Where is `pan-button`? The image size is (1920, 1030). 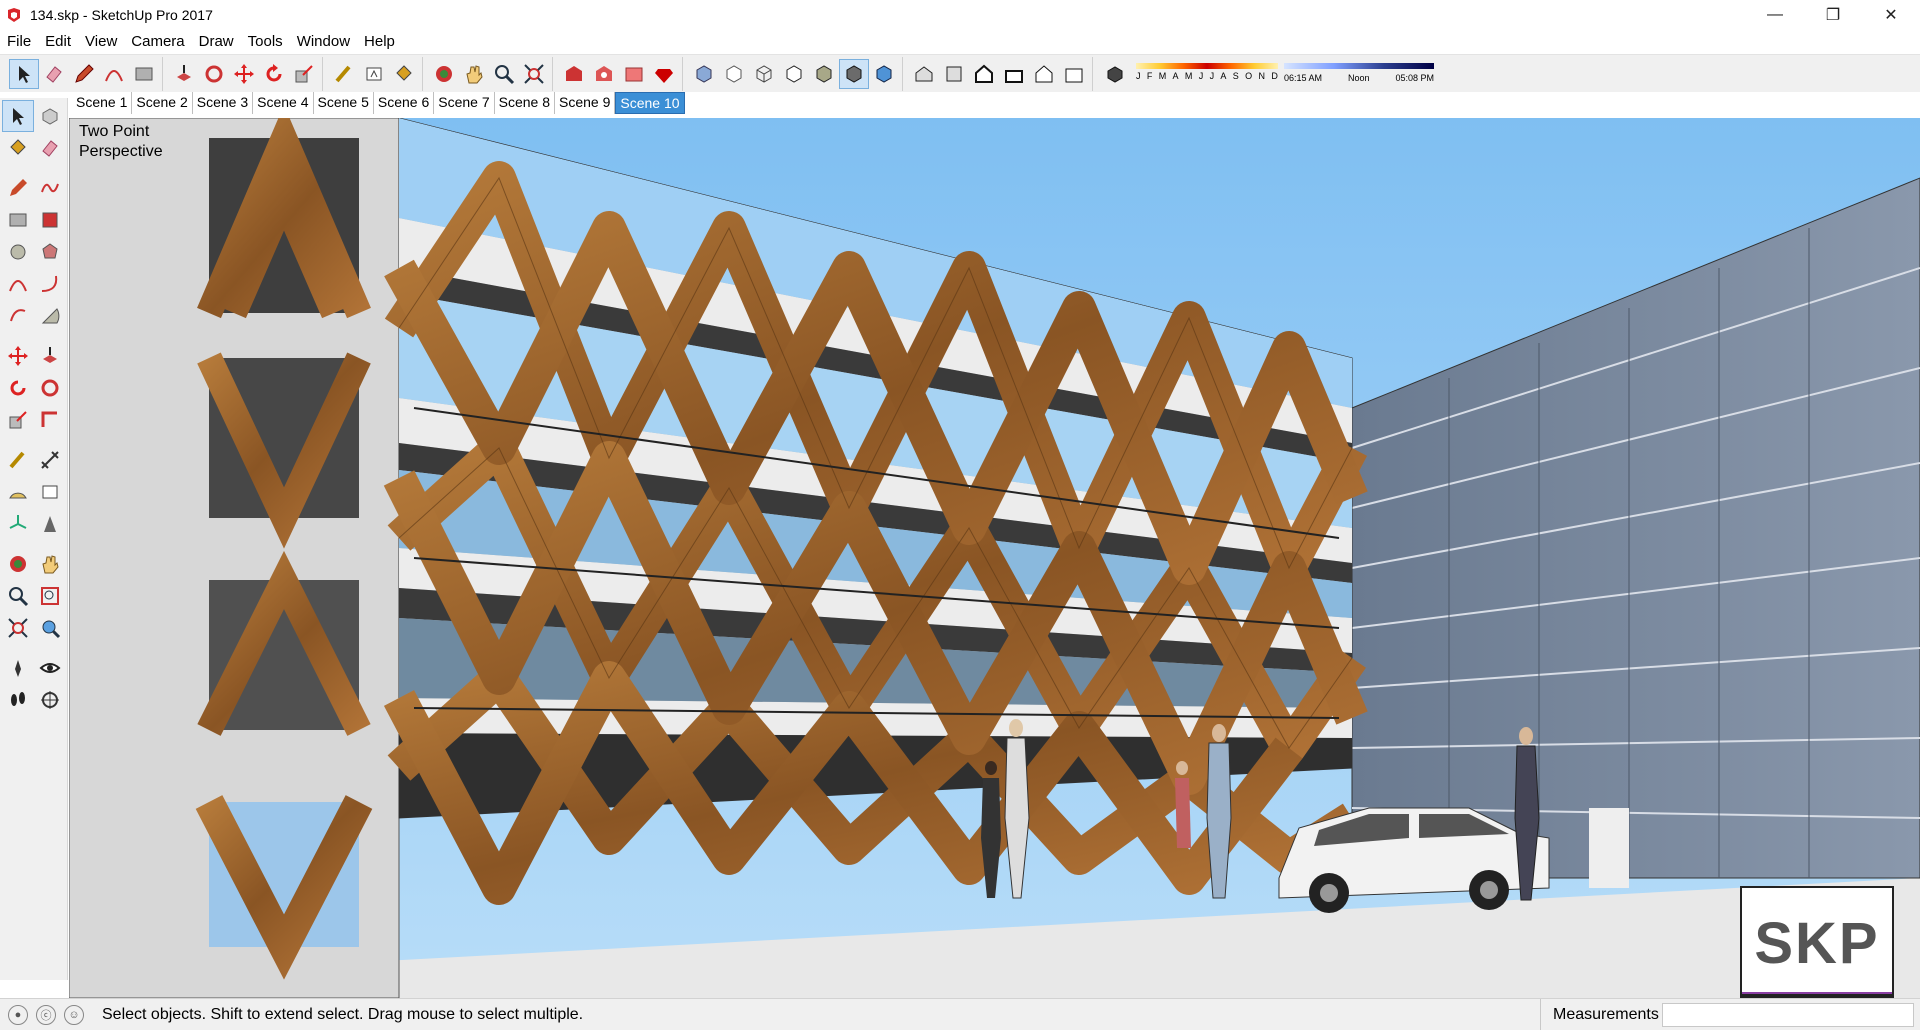 pan-button is located at coordinates (474, 74).